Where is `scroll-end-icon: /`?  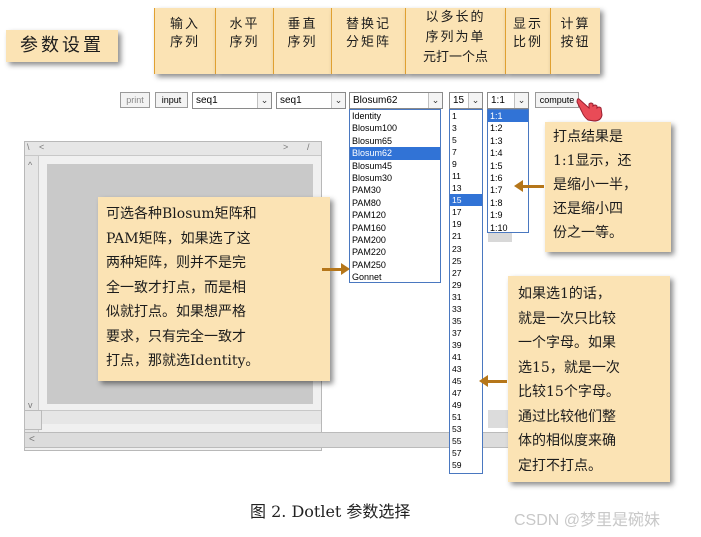 scroll-end-icon: / is located at coordinates (308, 147).